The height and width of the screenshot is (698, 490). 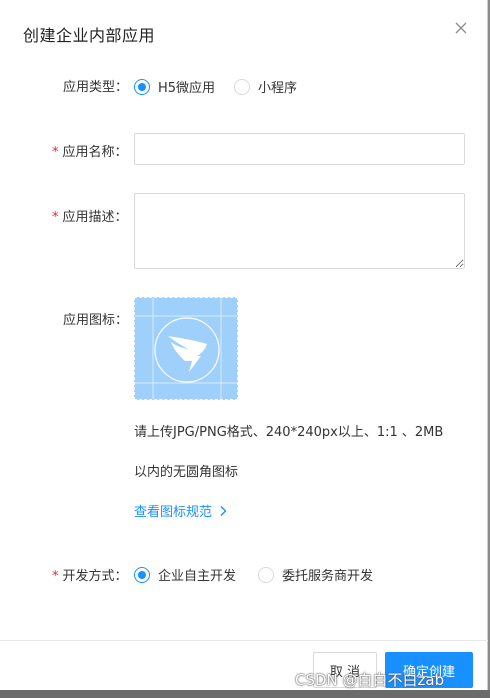 I want to click on radio-mini-program-label: 小程序, so click(x=278, y=88).